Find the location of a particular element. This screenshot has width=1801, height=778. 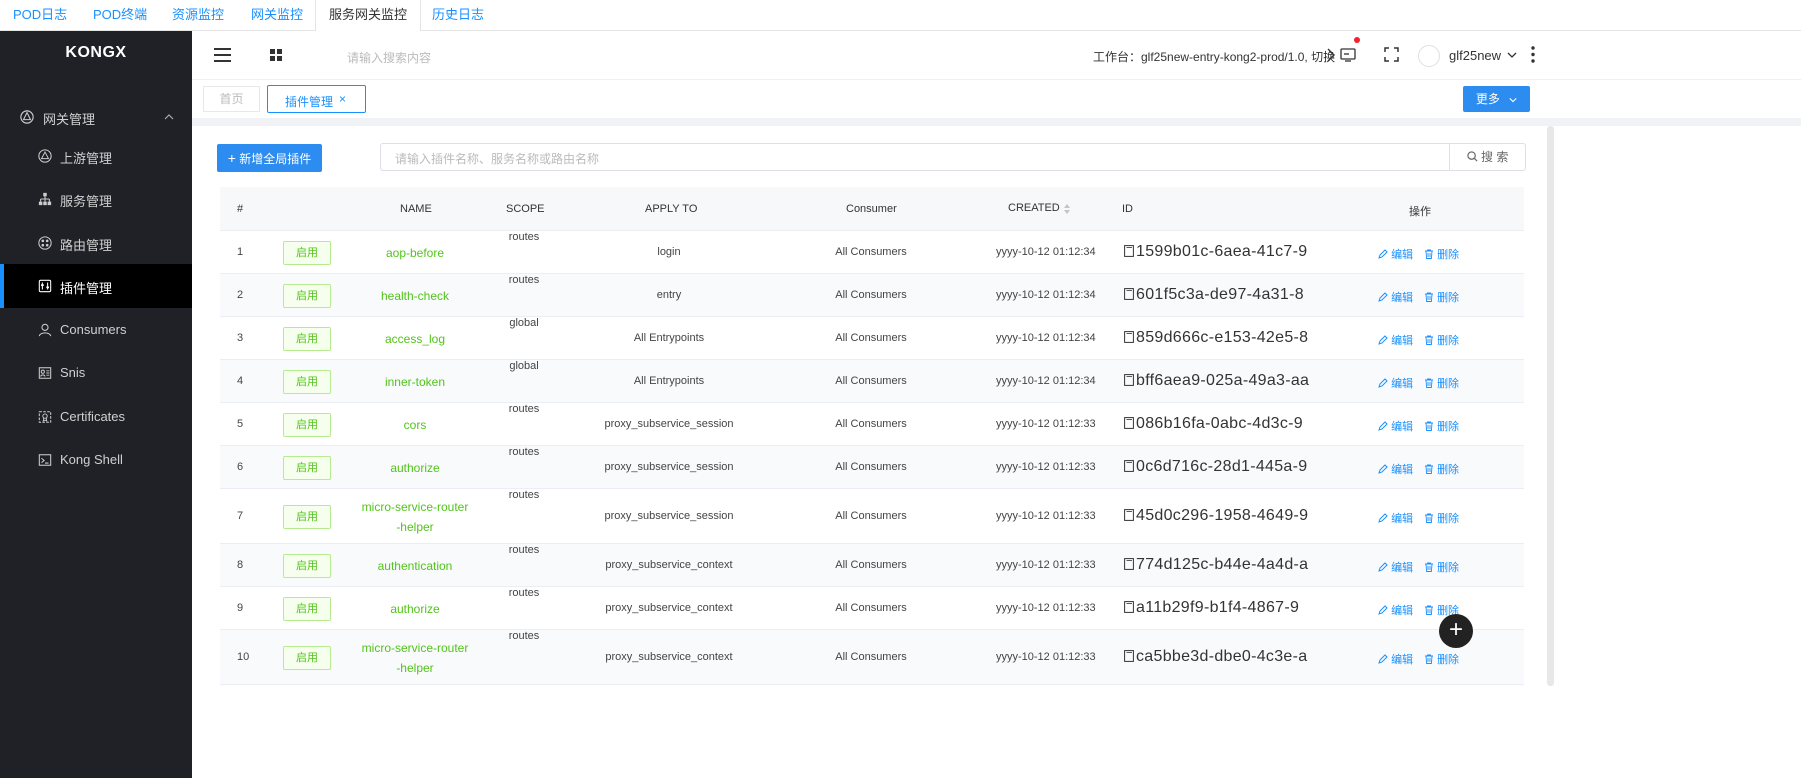

service-tree-icon is located at coordinates (45, 199).